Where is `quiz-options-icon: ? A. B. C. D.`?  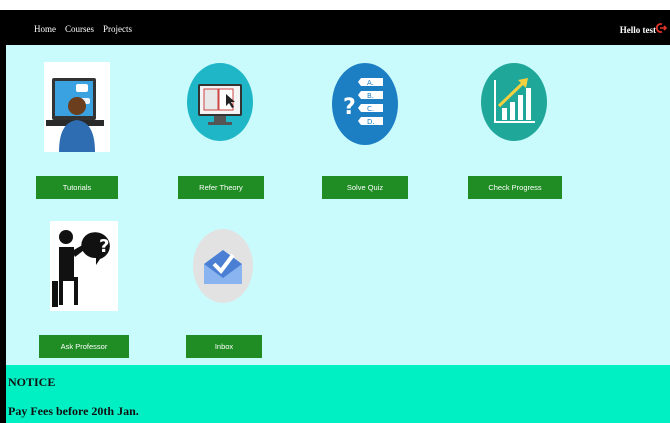 quiz-options-icon: ? A. B. C. D. is located at coordinates (365, 104).